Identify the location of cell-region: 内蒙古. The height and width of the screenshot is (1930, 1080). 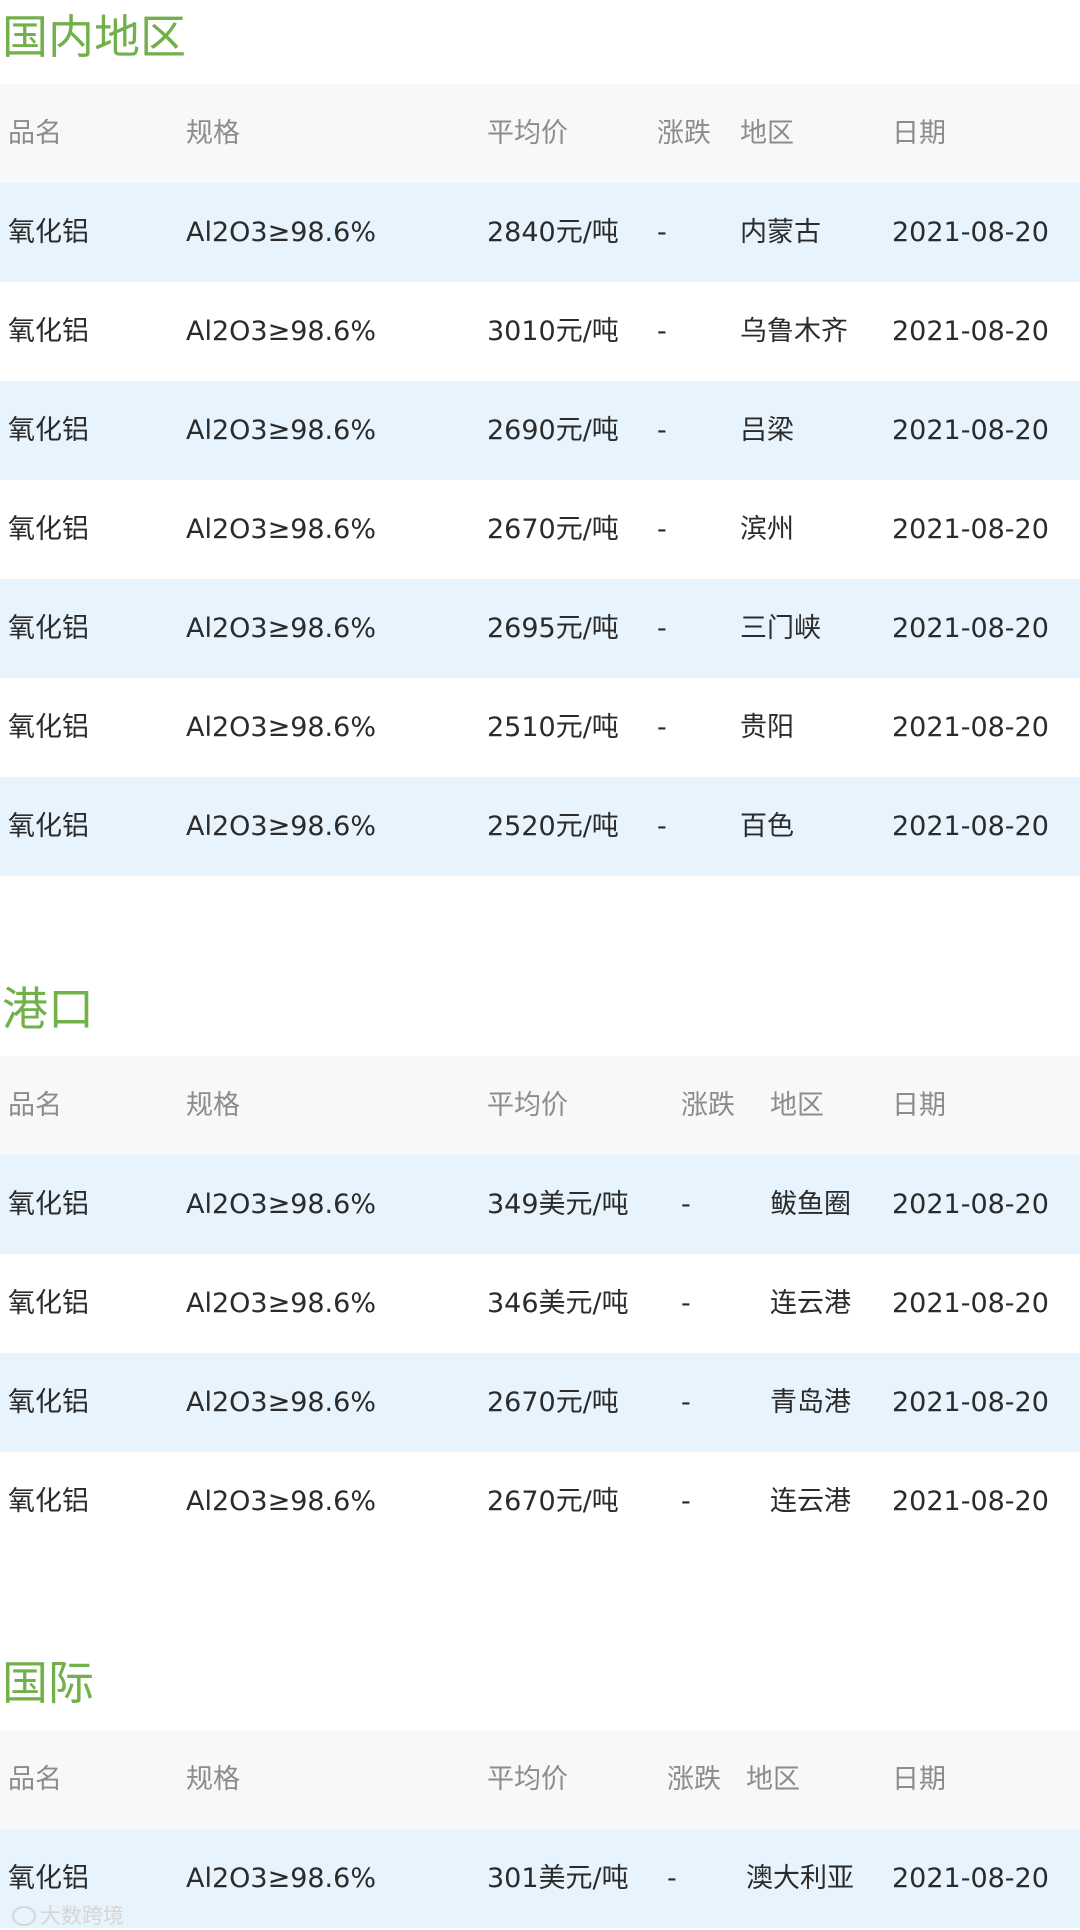
(780, 232).